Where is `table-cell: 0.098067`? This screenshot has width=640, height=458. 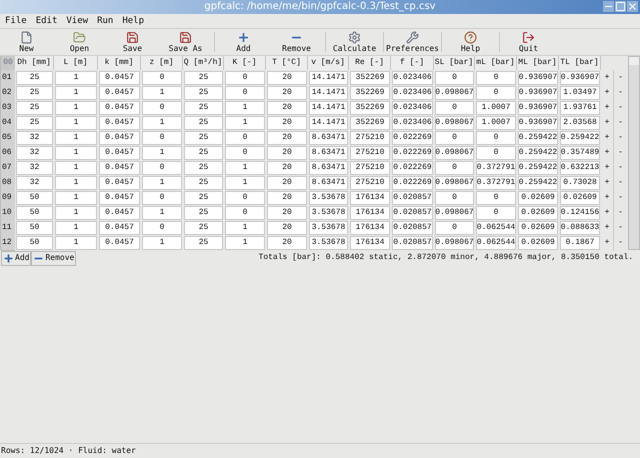 table-cell: 0.098067 is located at coordinates (454, 183).